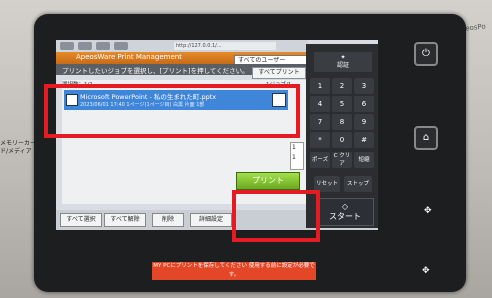 The height and width of the screenshot is (298, 492). I want to click on dial-button: 短縮, so click(364, 160).